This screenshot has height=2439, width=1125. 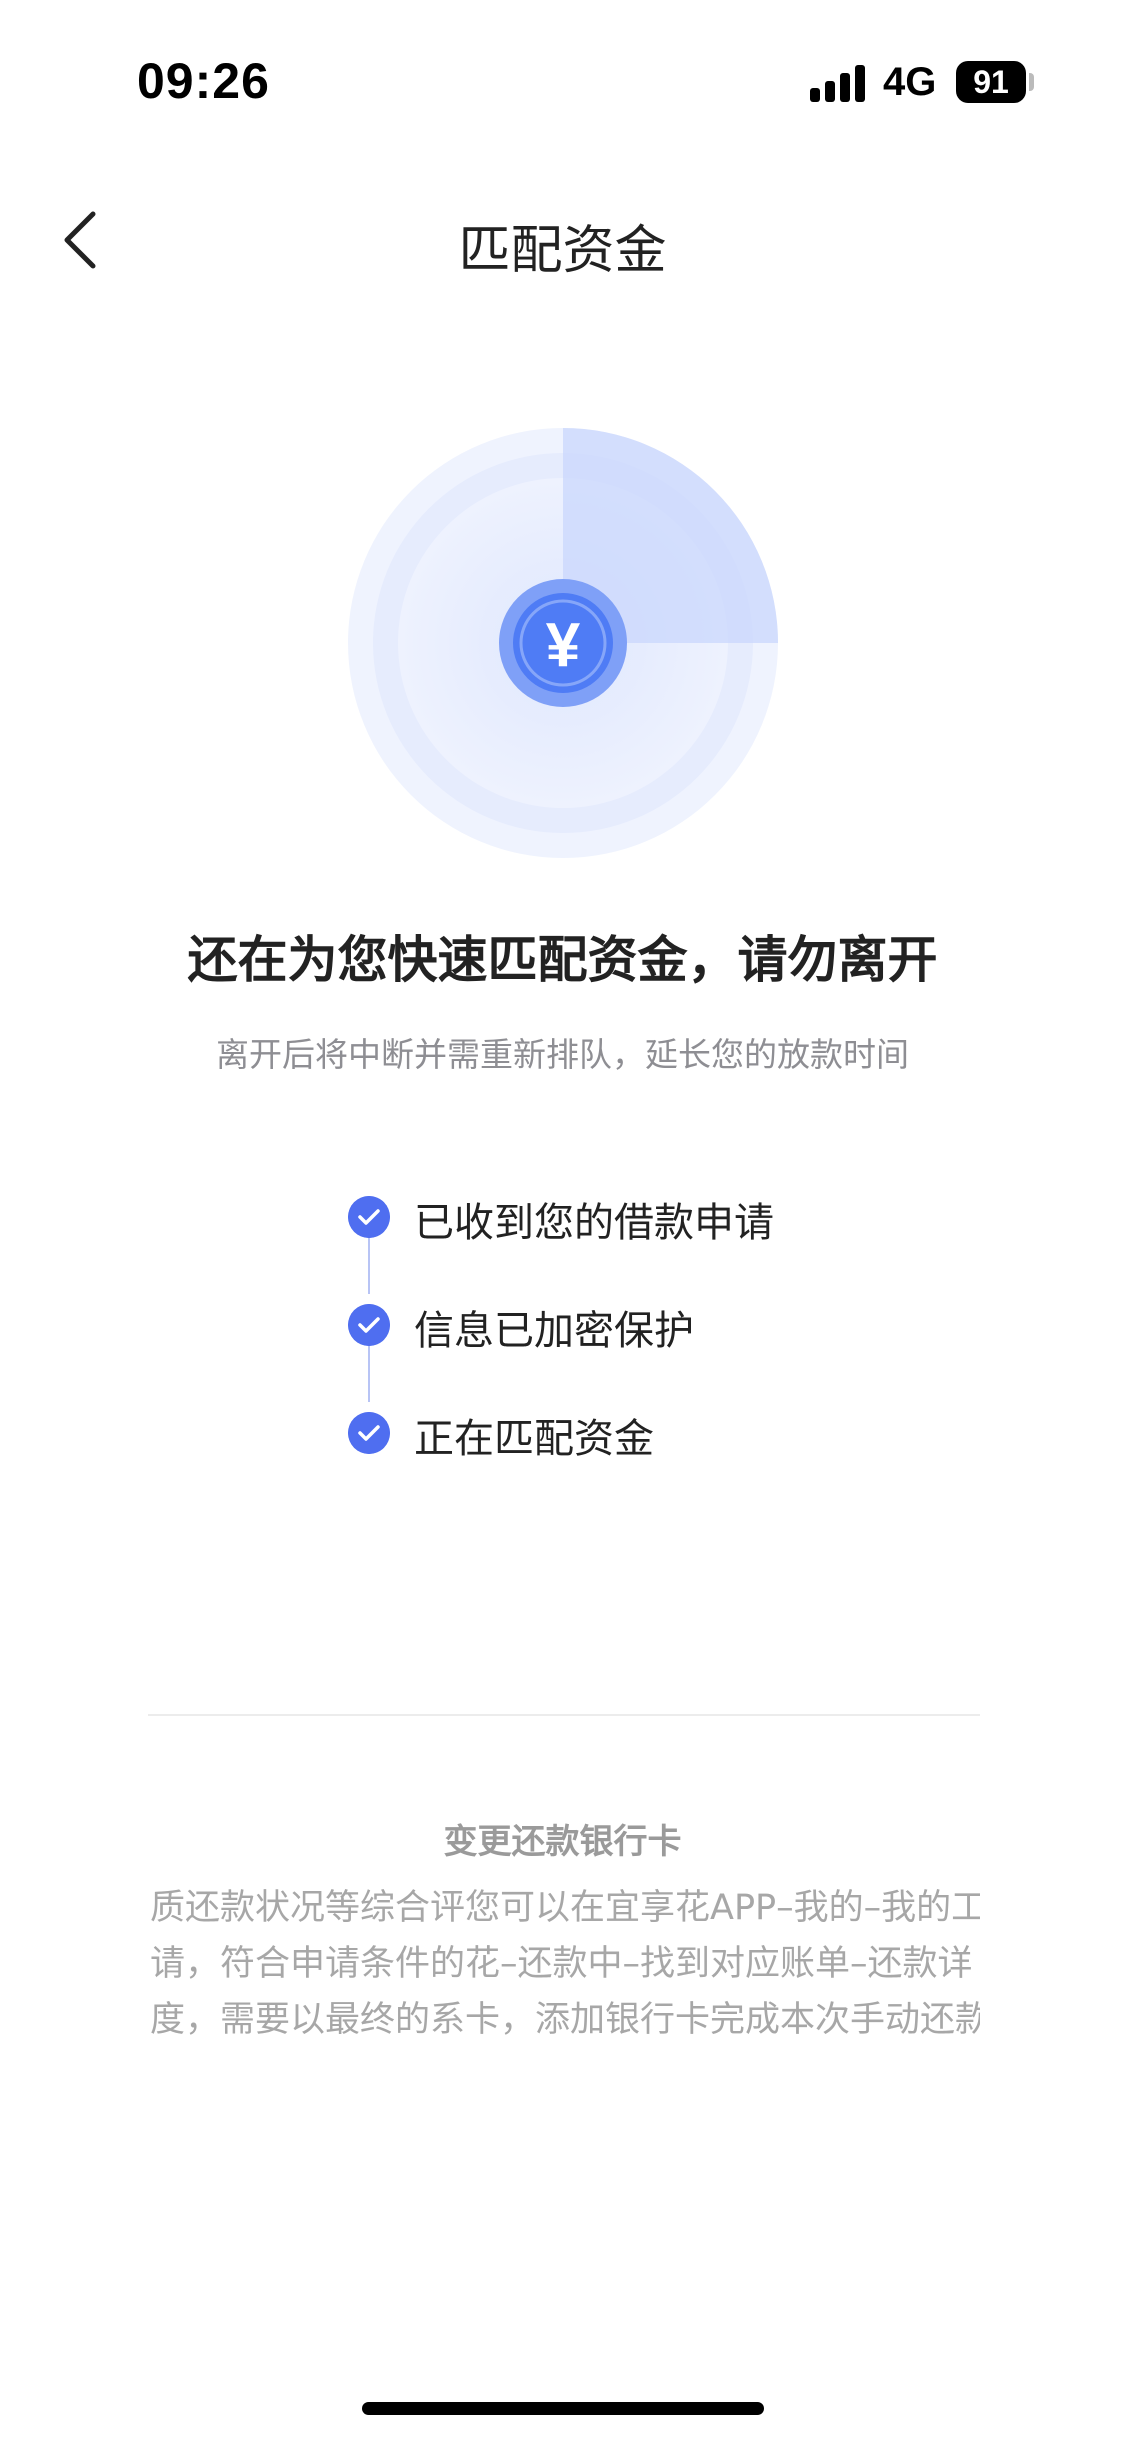 What do you see at coordinates (534, 1439) in the screenshot?
I see `step-label: 正在匹配资金` at bounding box center [534, 1439].